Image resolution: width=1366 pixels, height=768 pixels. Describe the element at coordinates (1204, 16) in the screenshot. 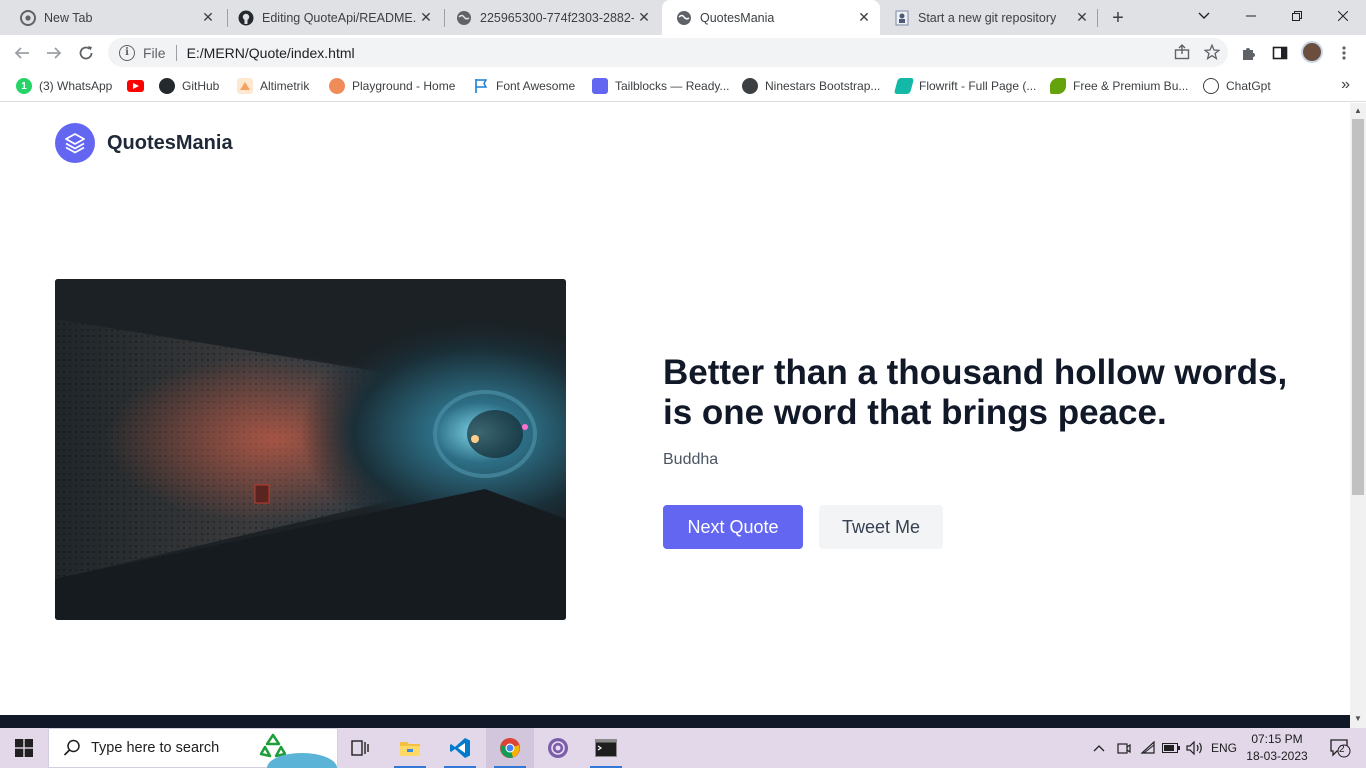

I see `tab-search-button` at that location.